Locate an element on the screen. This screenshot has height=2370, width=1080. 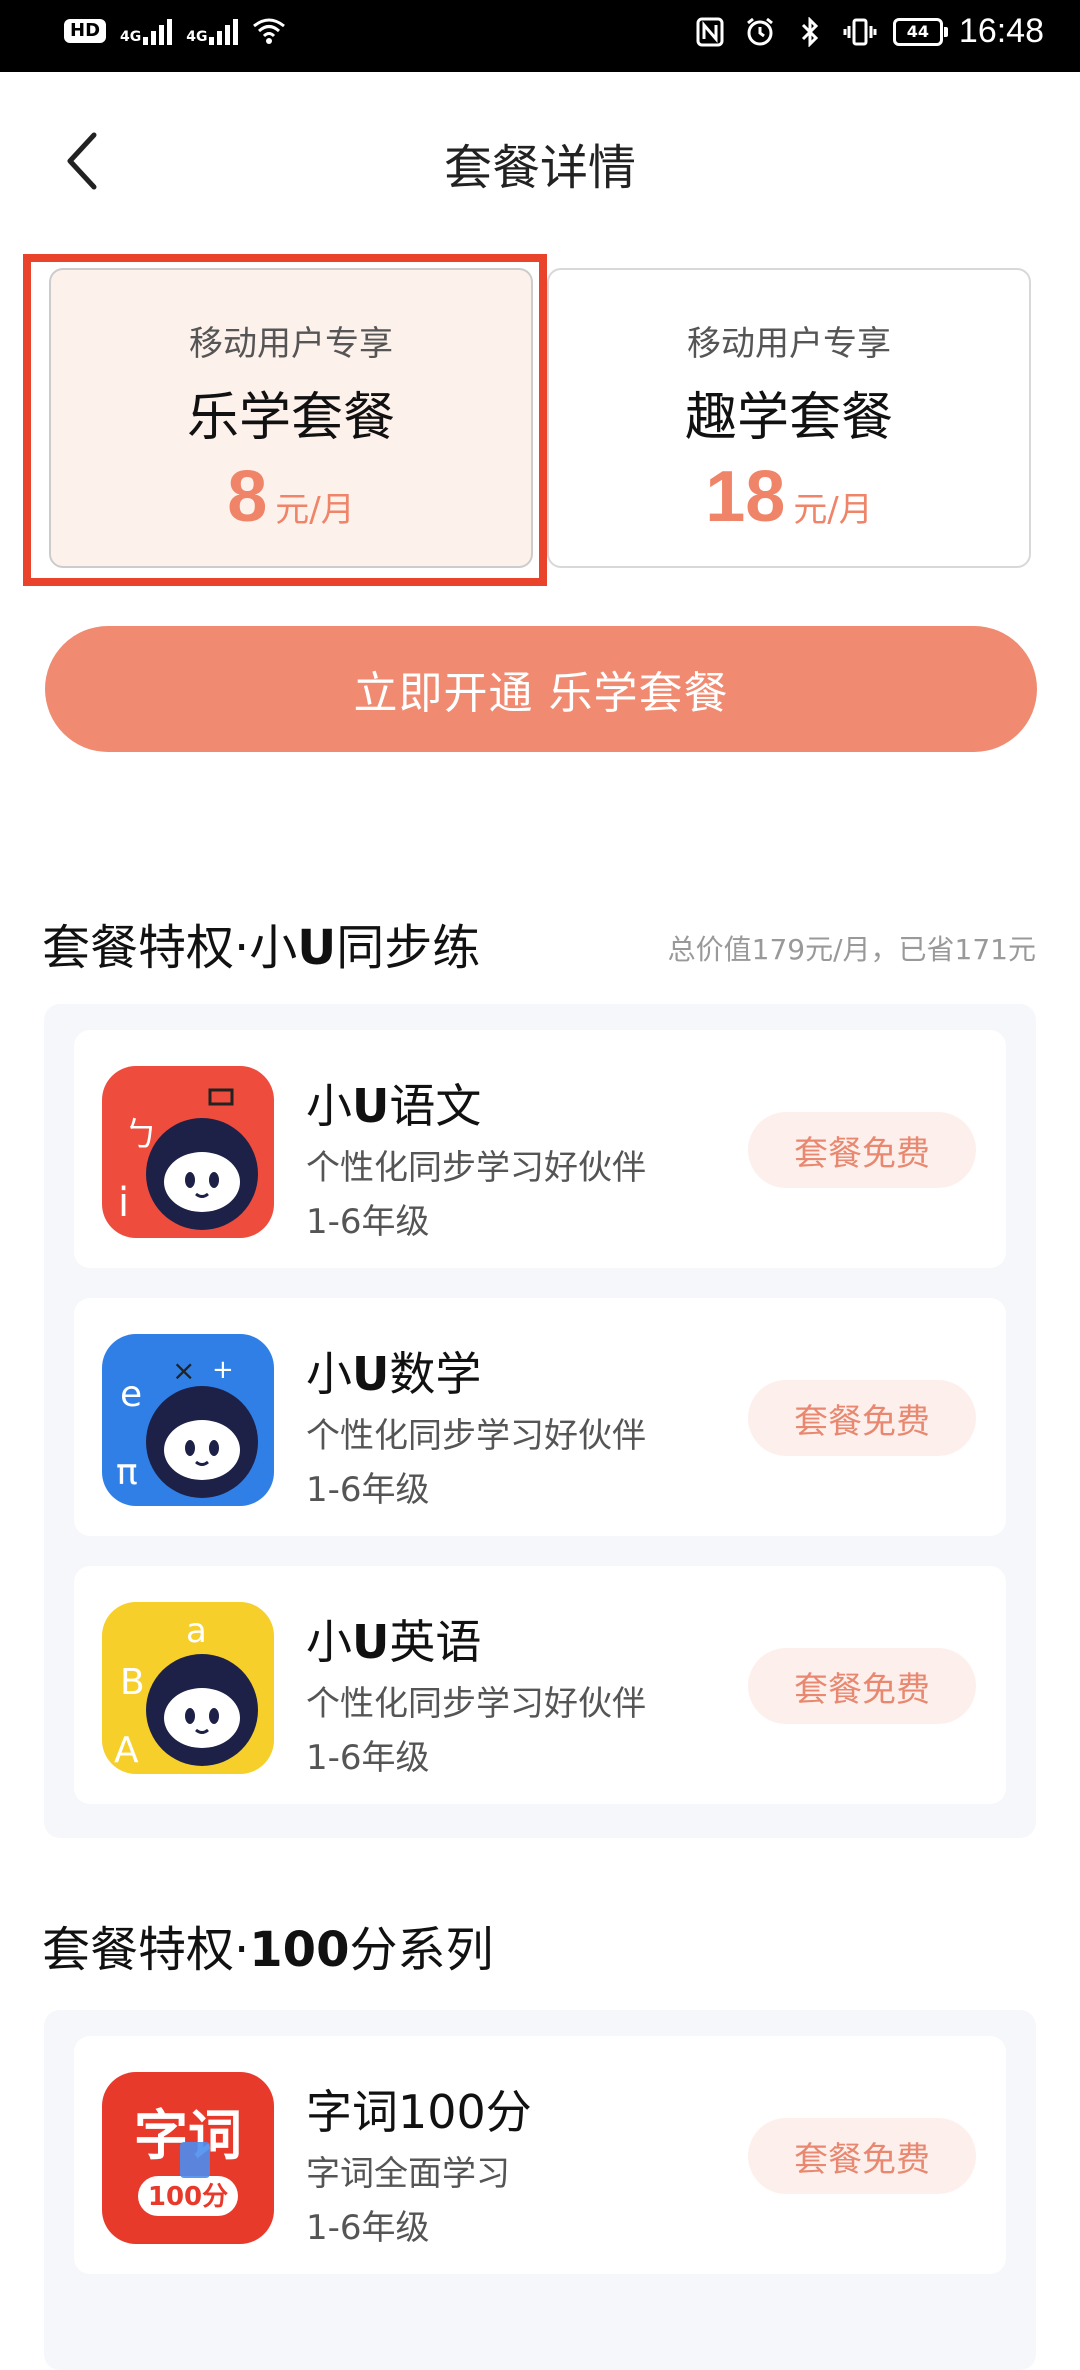
xiaou-chinese-icon: ㄅ i is located at coordinates (188, 1152).